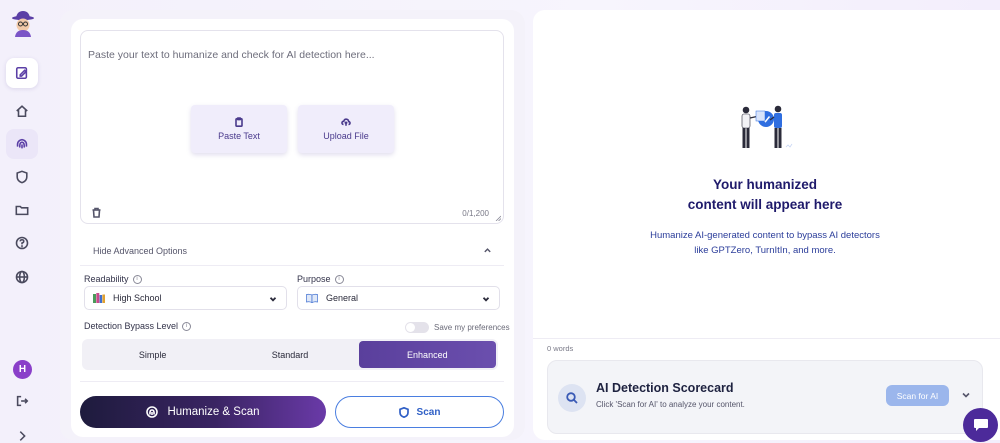  What do you see at coordinates (22, 401) in the screenshot?
I see `logout-icon` at bounding box center [22, 401].